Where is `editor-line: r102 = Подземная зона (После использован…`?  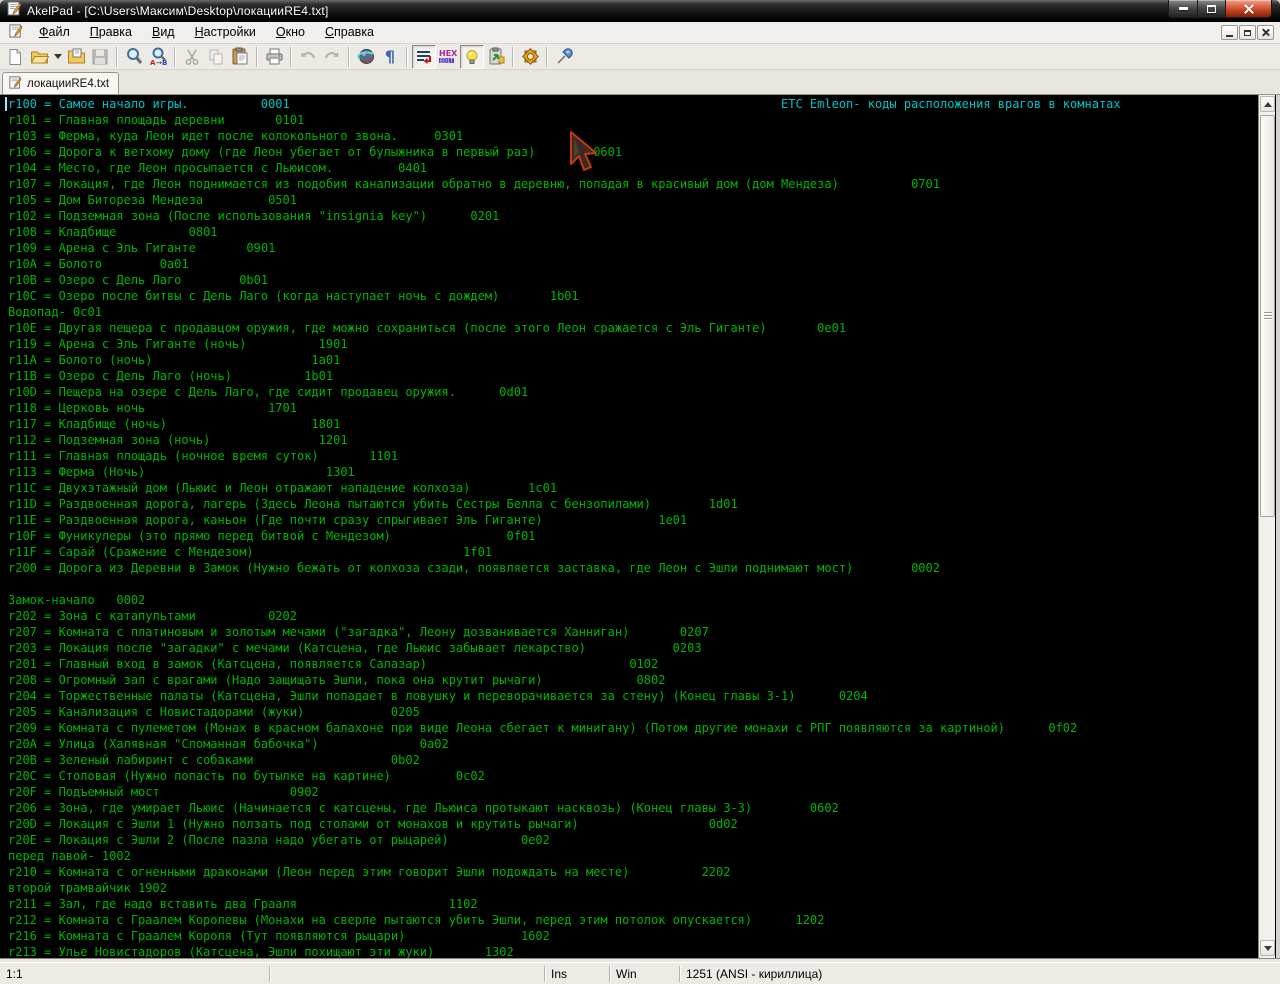
editor-line: r102 = Подземная зона (После использован… is located at coordinates (254, 216).